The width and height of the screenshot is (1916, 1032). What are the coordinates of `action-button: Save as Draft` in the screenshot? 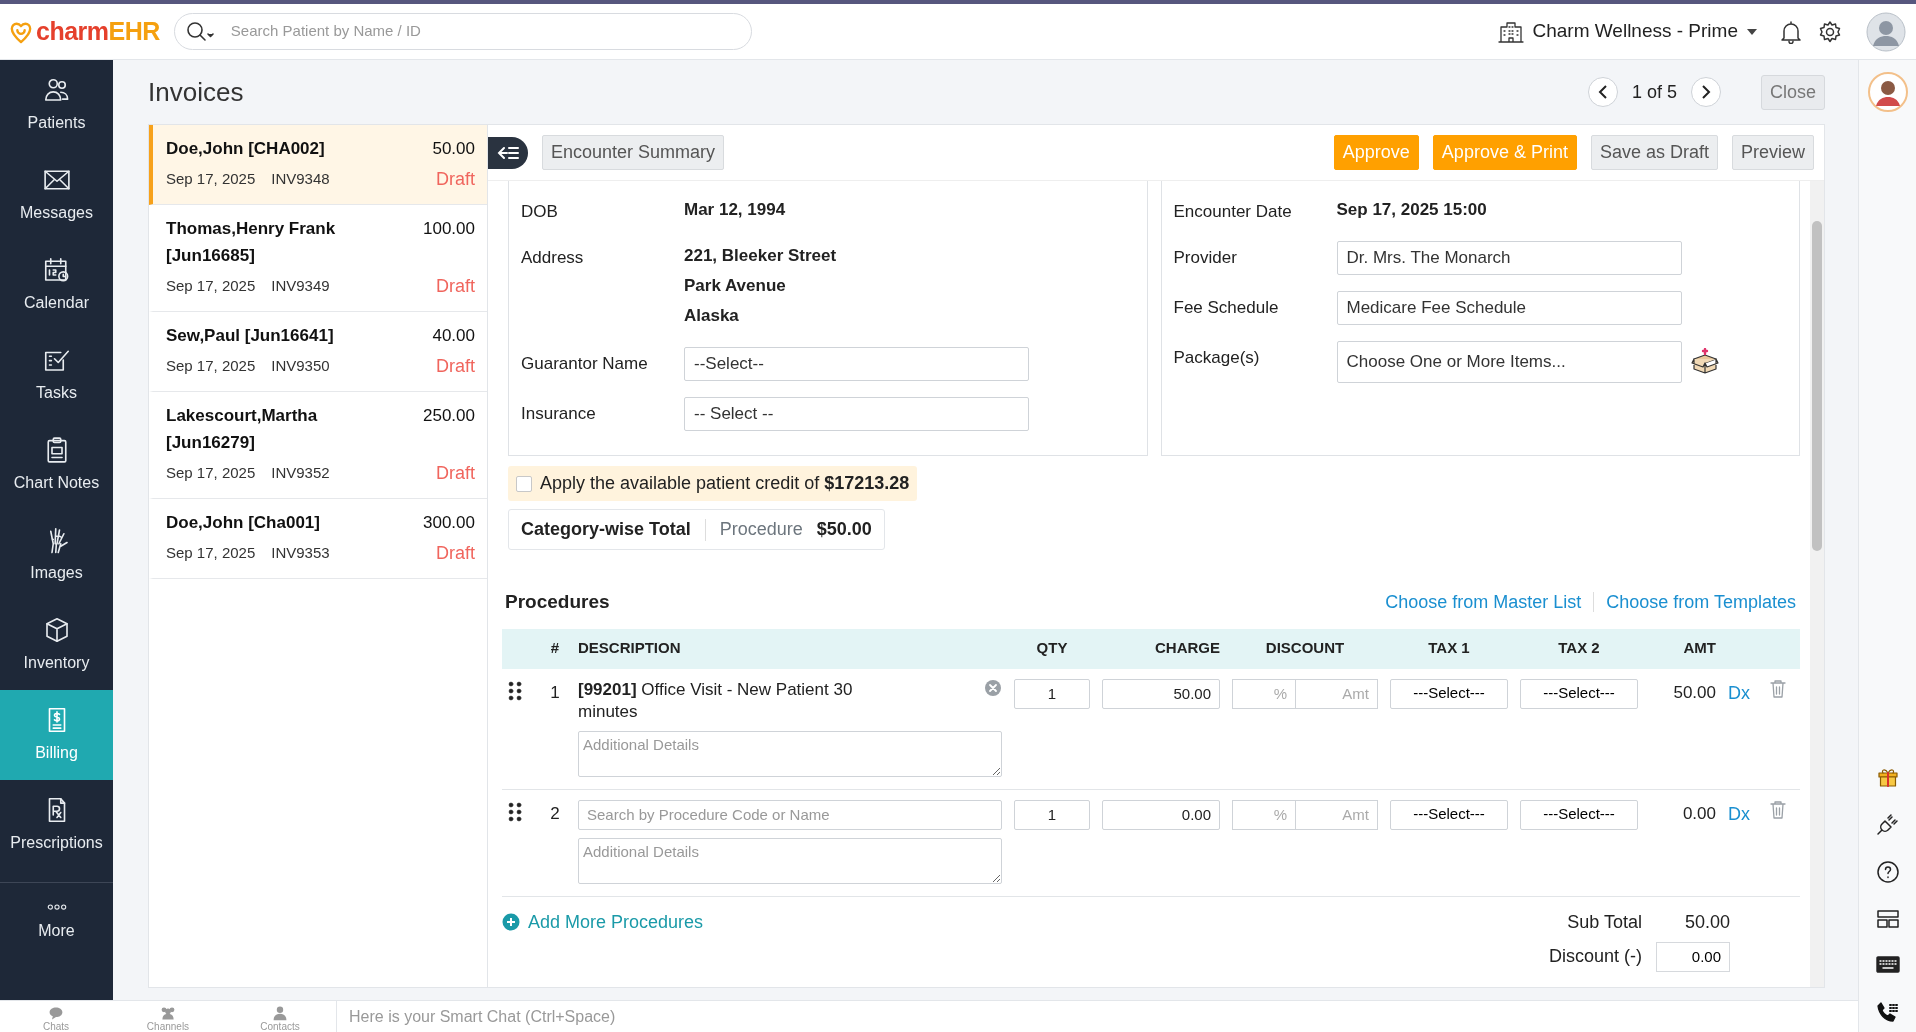 It's located at (1654, 152).